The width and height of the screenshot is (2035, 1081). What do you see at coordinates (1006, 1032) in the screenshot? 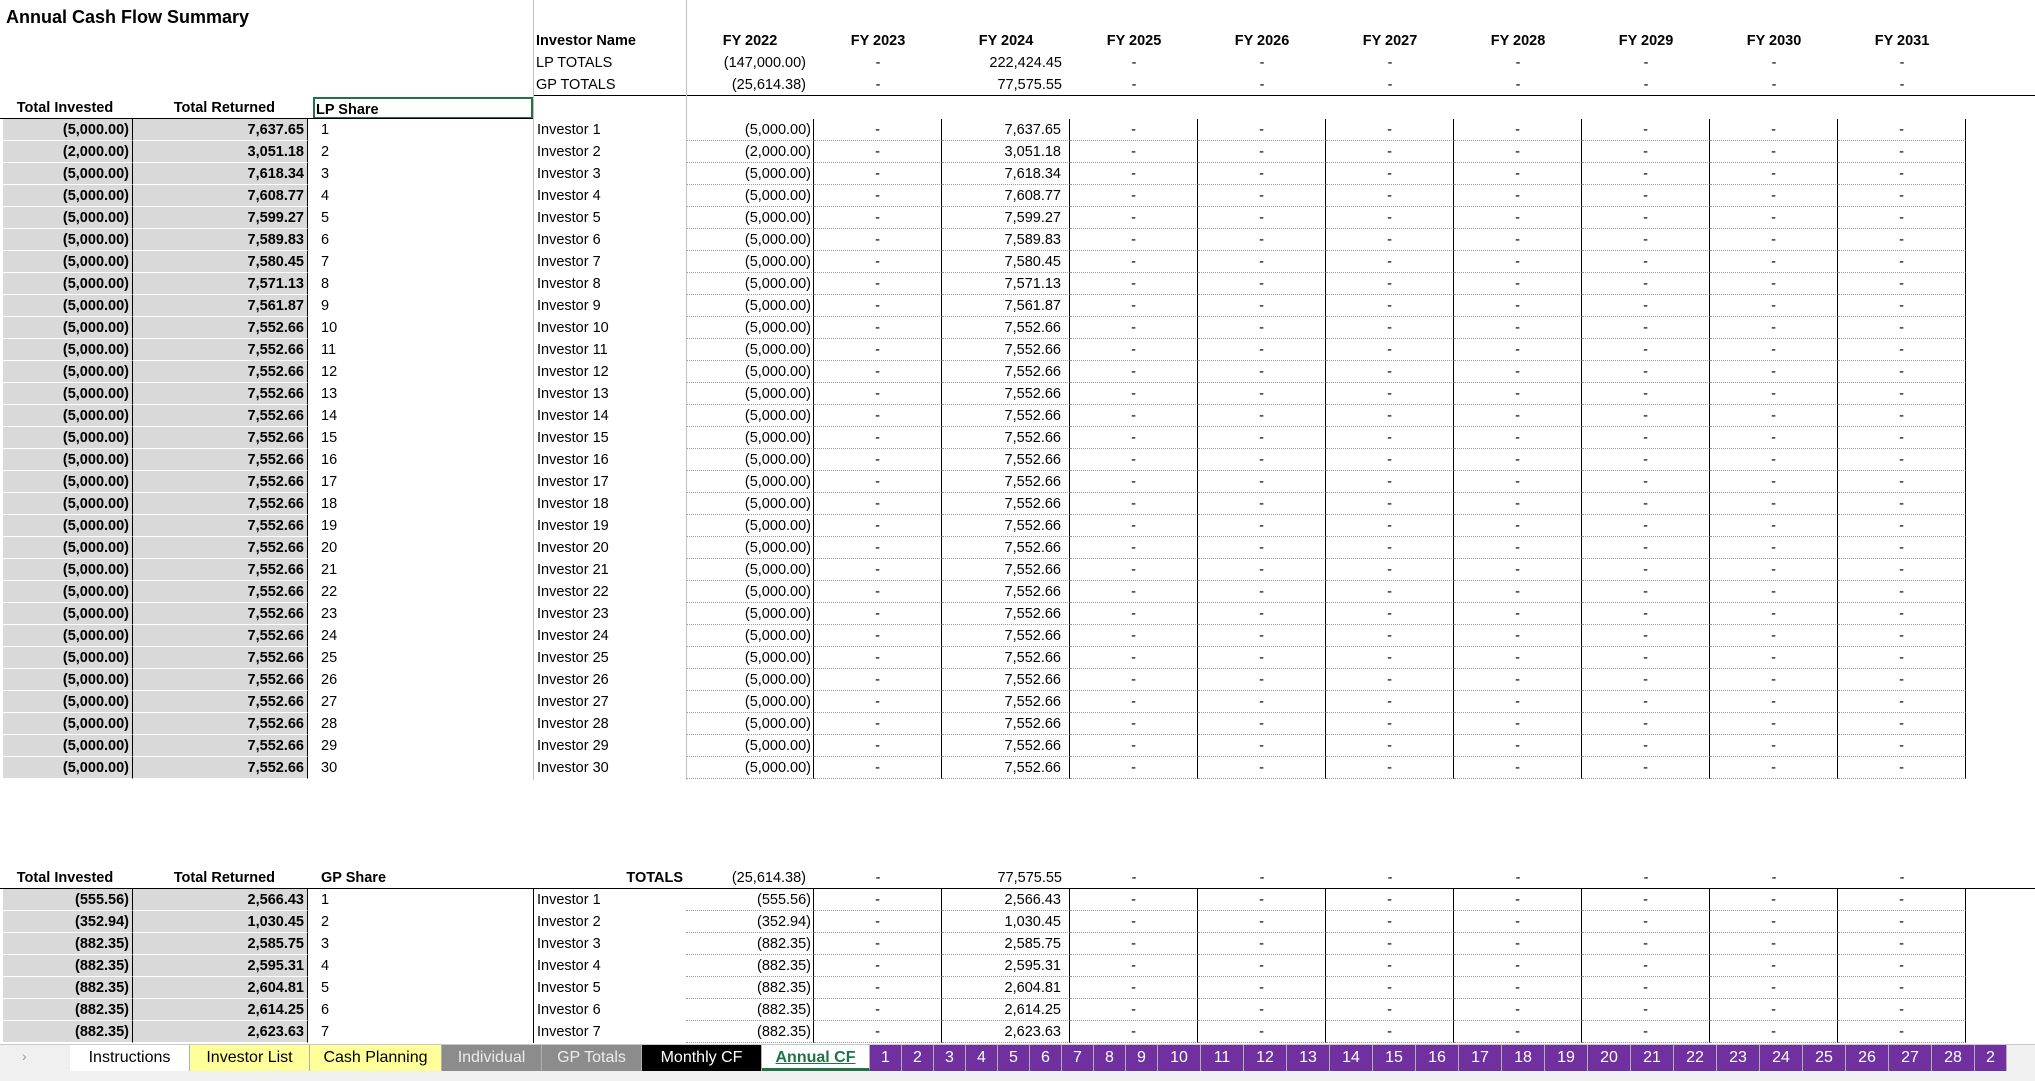
I see `gp-row-year-value: 2,623.63` at bounding box center [1006, 1032].